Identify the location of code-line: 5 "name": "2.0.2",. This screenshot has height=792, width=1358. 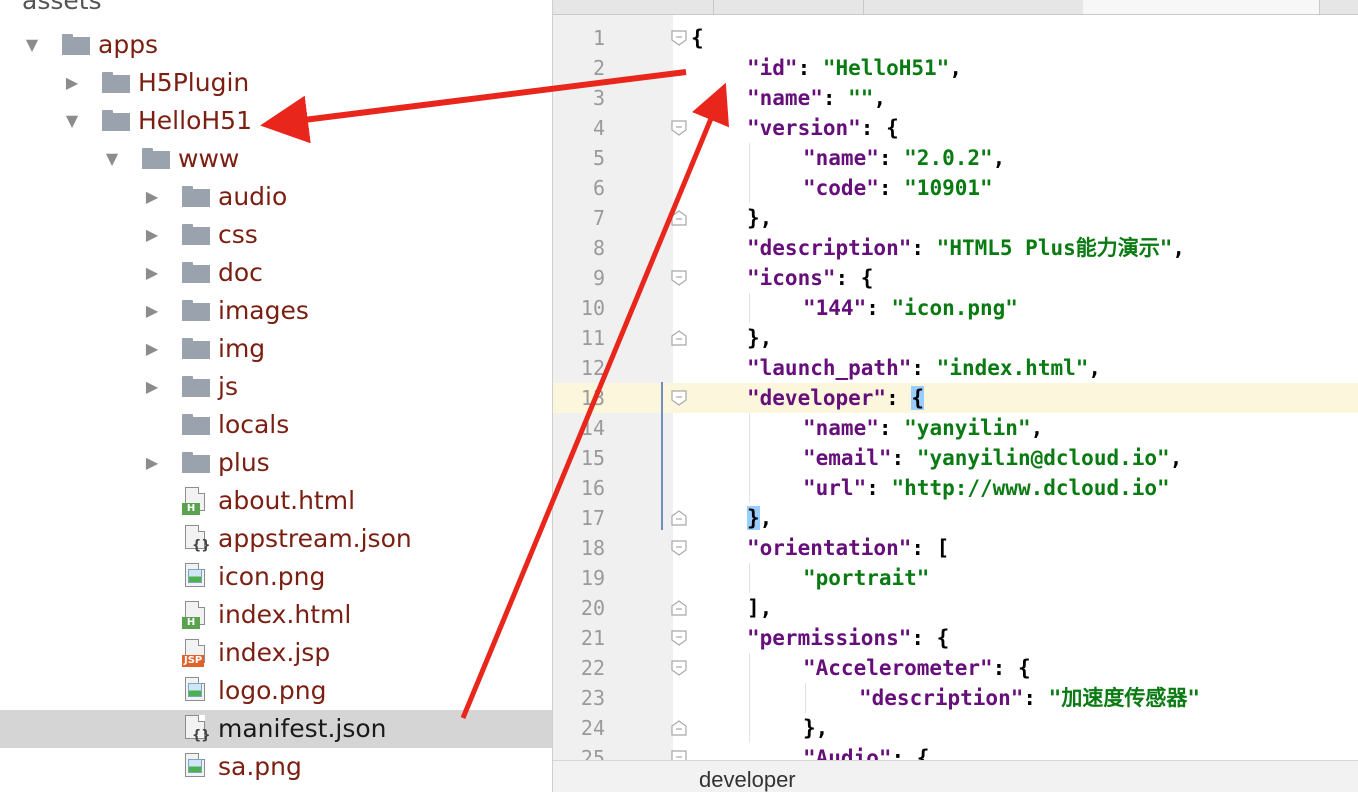
(955, 158).